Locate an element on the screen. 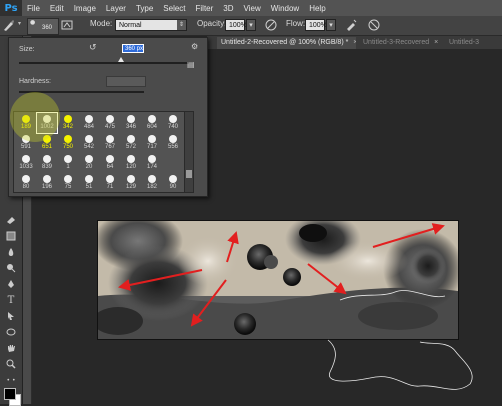  pressure-opacity-icon is located at coordinates (271, 25).